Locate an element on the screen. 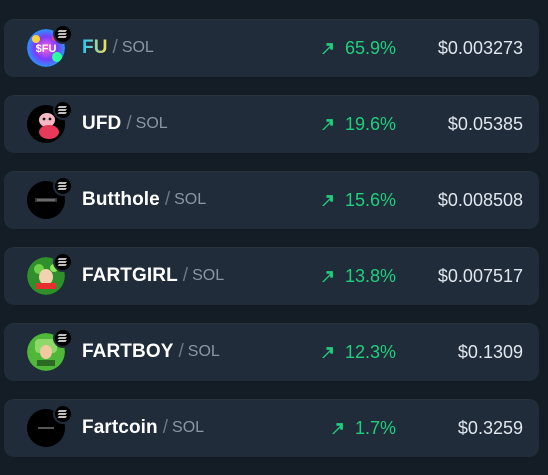 The width and height of the screenshot is (548, 475). pair-price: $0.1309 is located at coordinates (490, 351).